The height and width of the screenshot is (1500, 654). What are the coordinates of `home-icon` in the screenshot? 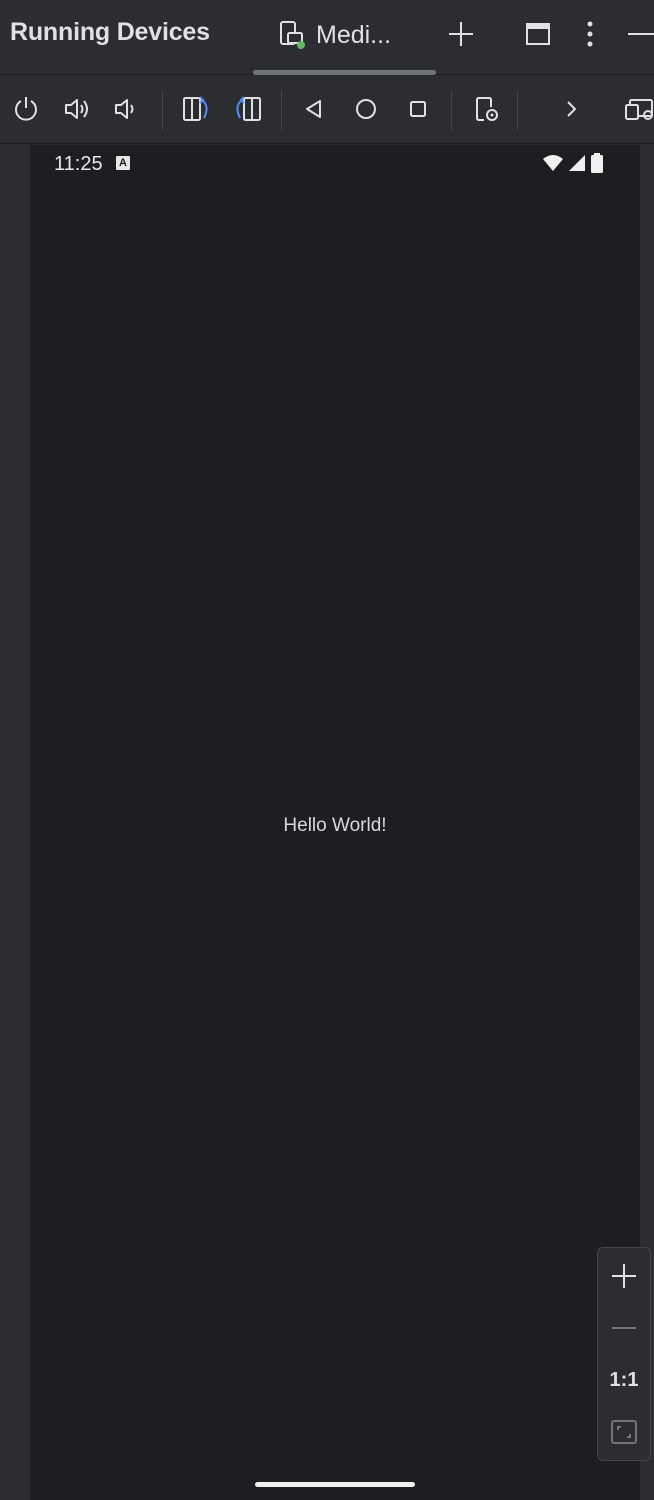 It's located at (366, 109).